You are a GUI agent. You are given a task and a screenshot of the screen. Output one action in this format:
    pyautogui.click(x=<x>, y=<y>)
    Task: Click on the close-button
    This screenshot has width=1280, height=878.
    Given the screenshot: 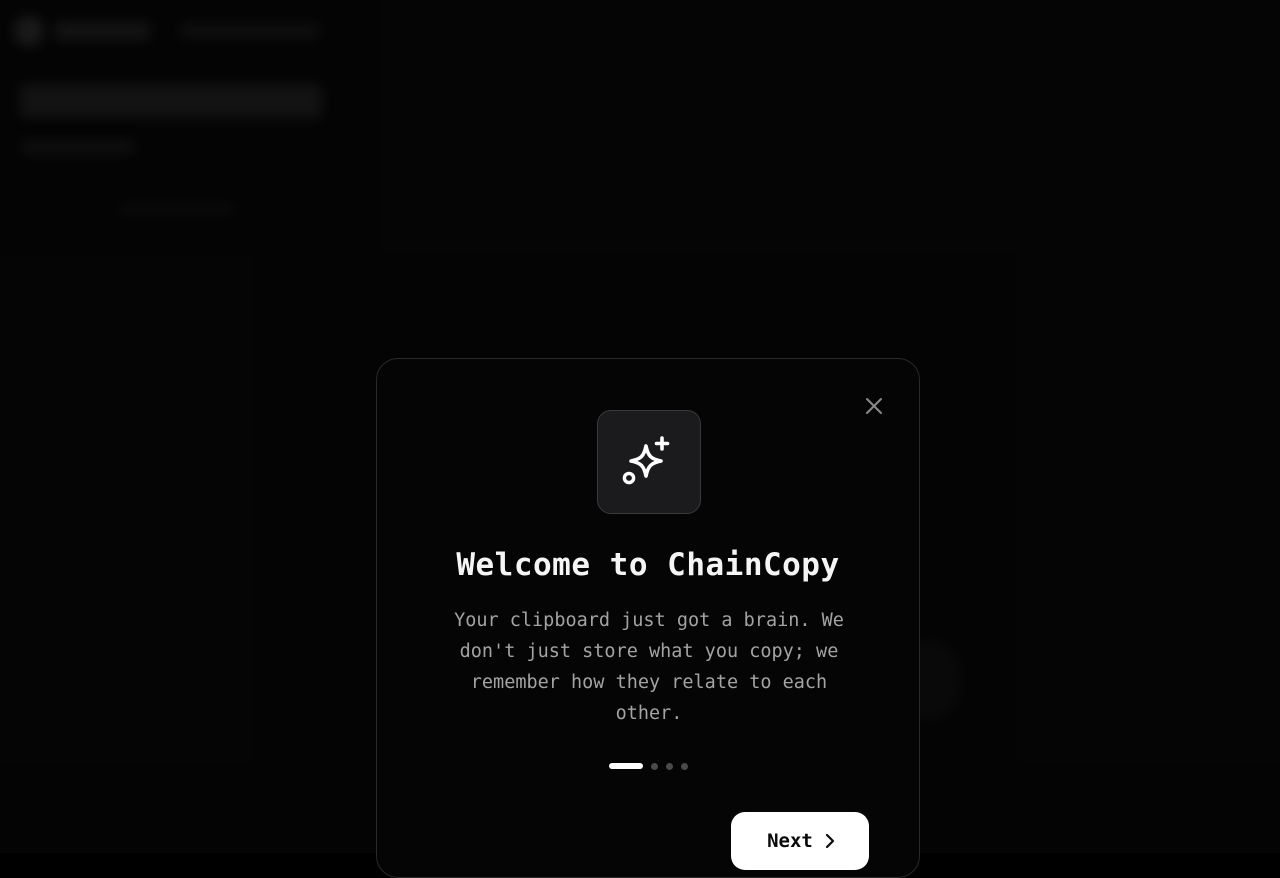 What is the action you would take?
    pyautogui.click(x=874, y=406)
    